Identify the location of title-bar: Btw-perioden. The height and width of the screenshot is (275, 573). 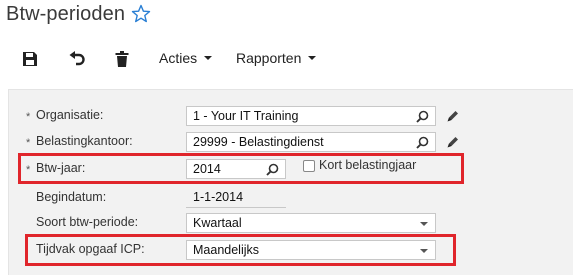
(286, 15).